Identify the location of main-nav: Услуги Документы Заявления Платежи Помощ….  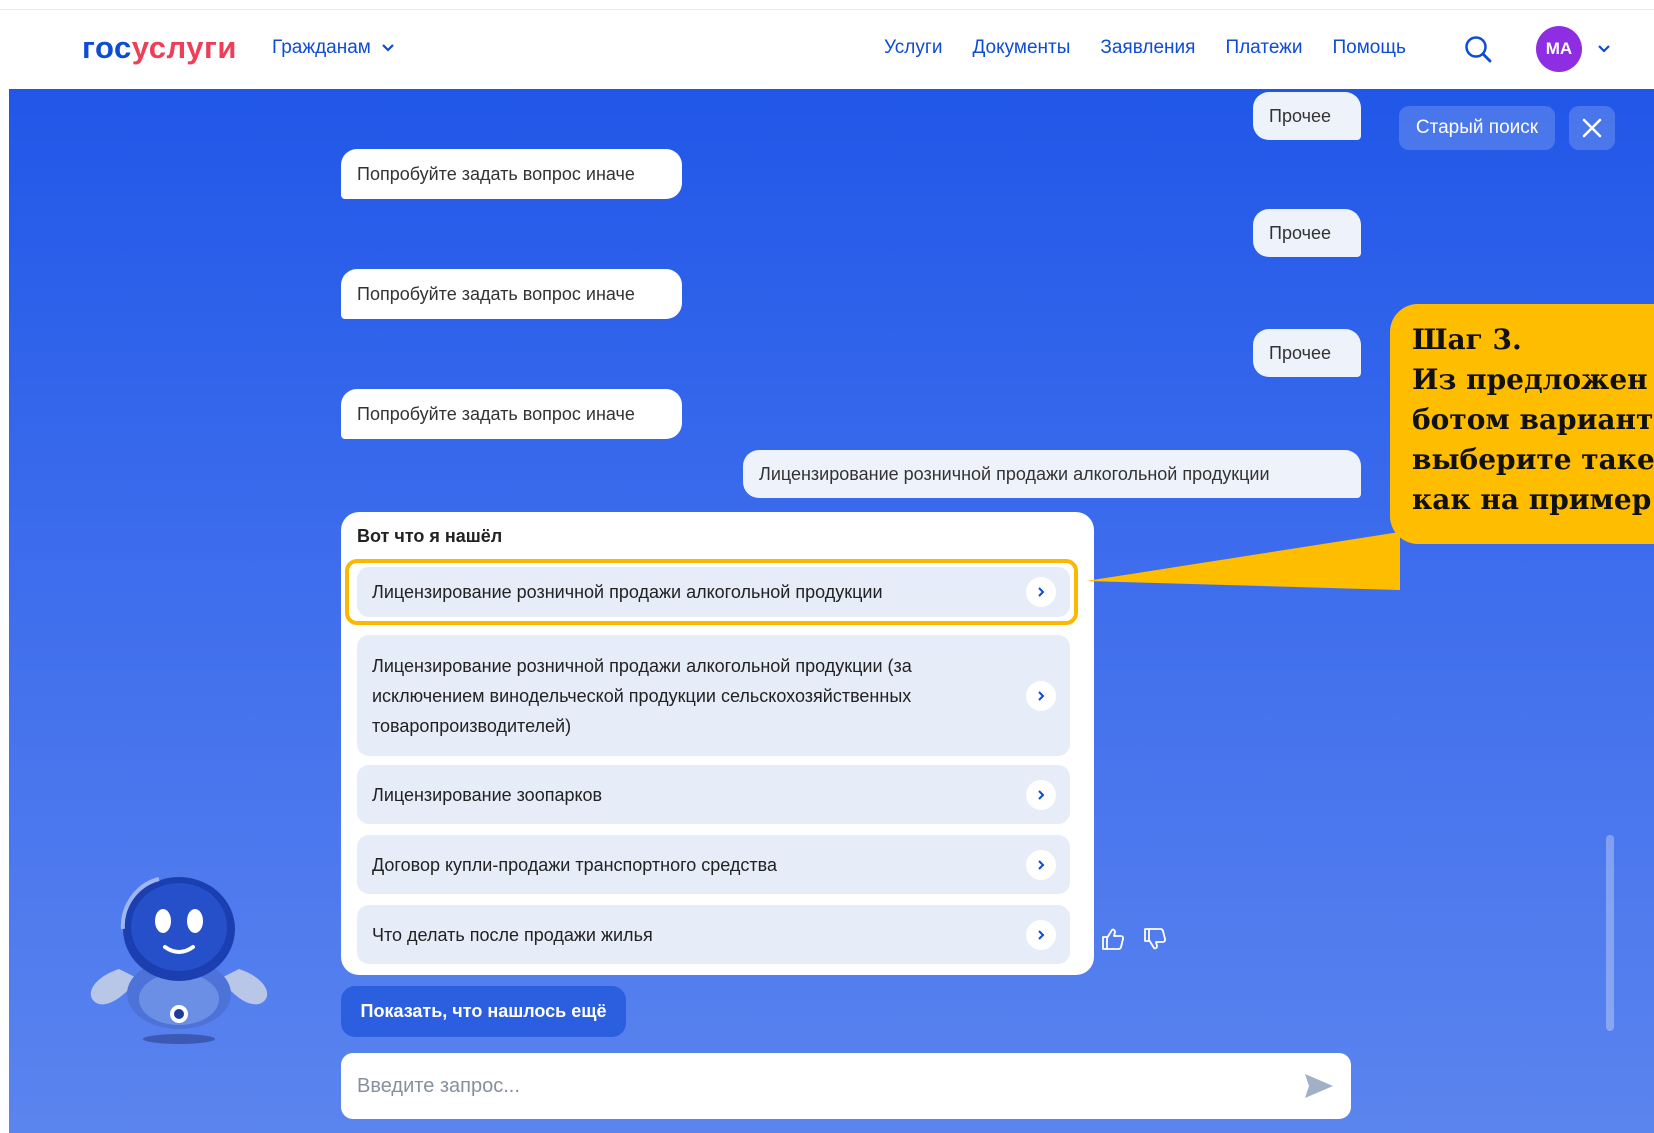
(1145, 48).